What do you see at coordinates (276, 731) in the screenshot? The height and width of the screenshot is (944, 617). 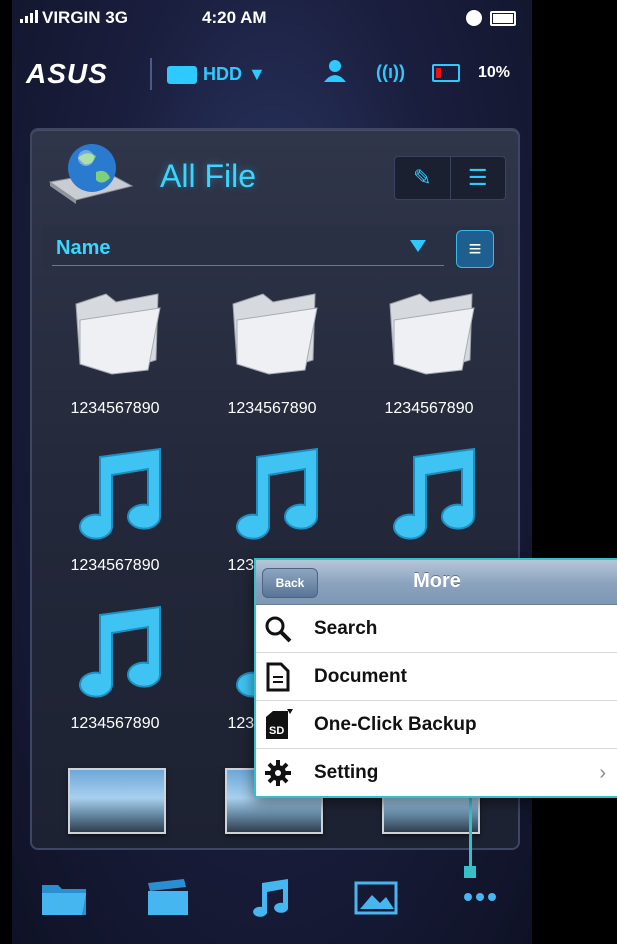 I see `svg-text: SD` at bounding box center [276, 731].